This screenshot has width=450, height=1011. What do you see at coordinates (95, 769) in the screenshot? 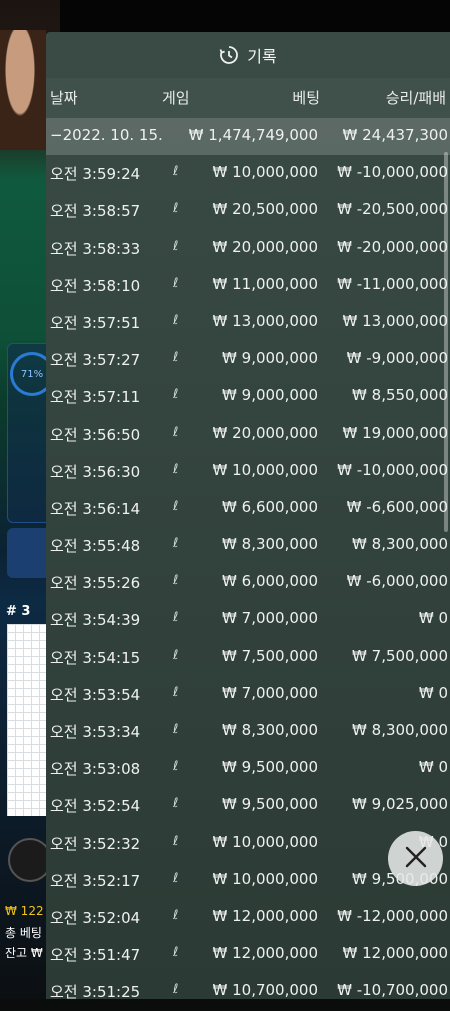
I see `row-time: 오전 3:53:08` at bounding box center [95, 769].